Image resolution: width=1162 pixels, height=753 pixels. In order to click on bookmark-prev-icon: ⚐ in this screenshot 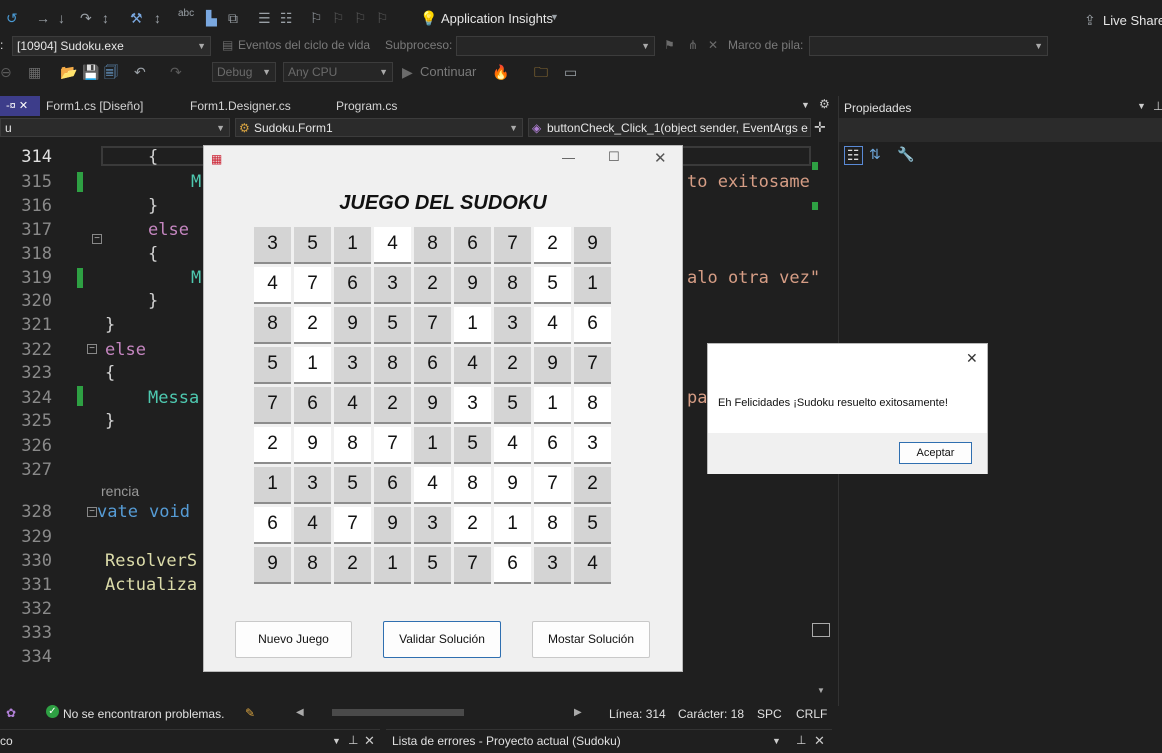, I will do `click(338, 18)`.